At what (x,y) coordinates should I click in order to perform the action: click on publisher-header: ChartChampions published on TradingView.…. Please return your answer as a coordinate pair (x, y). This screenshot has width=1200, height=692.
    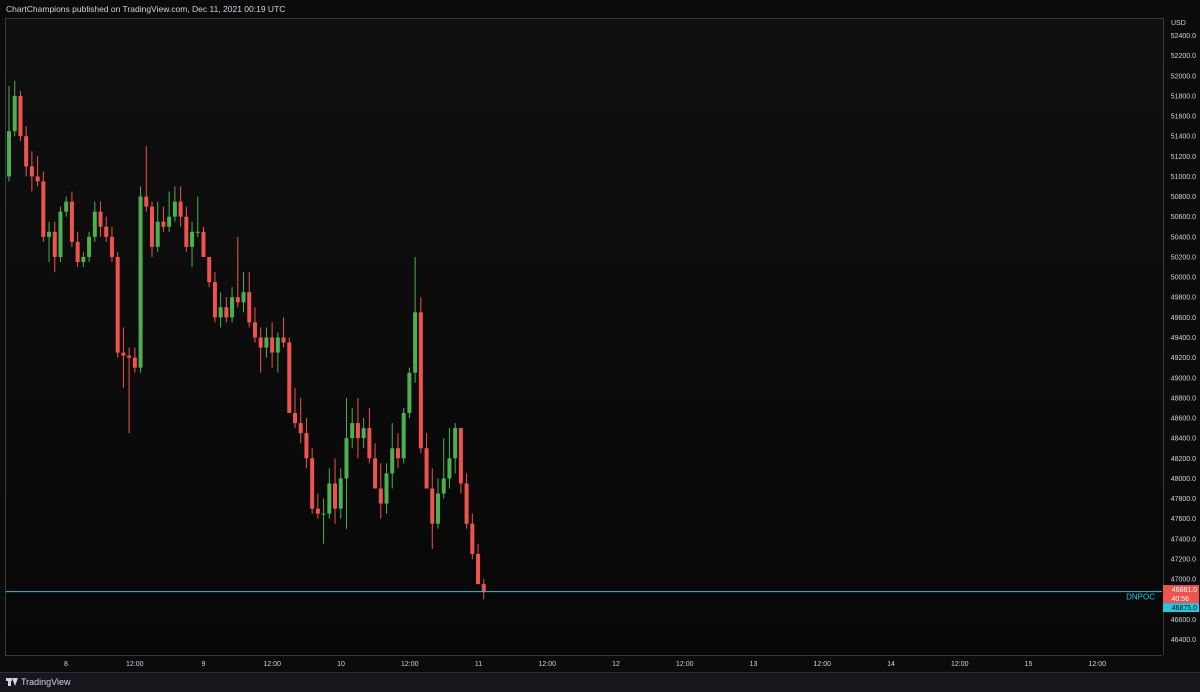
    Looking at the image, I should click on (600, 9).